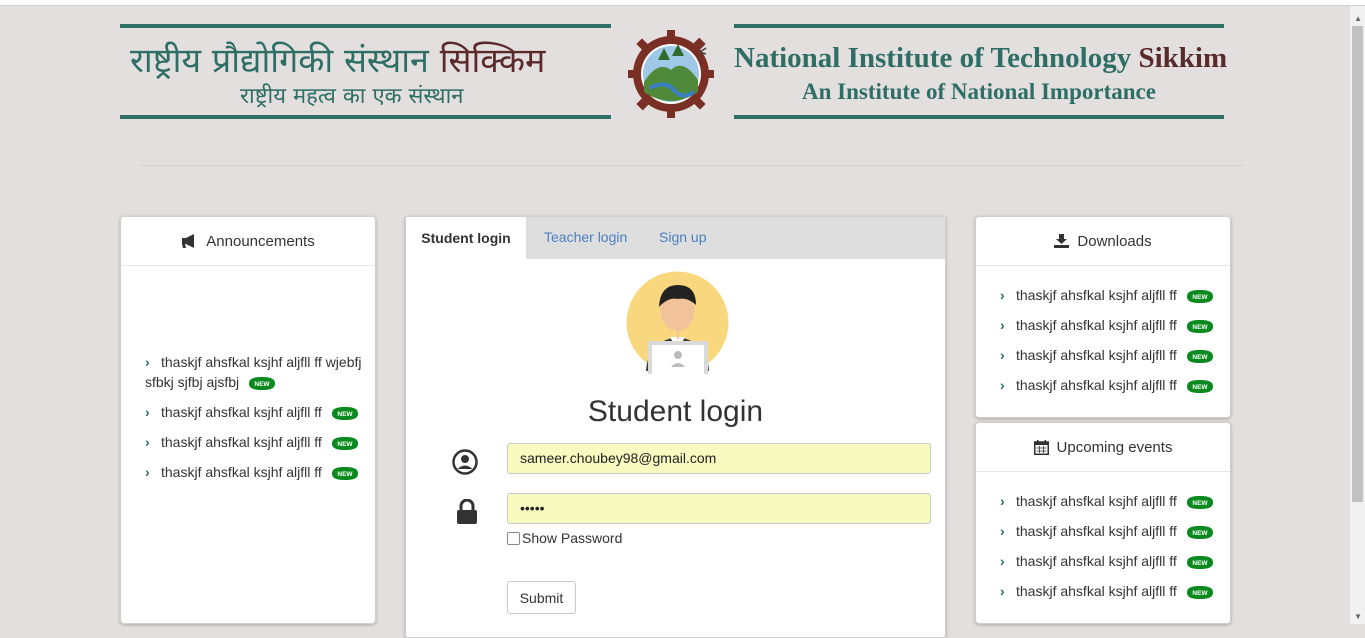 This screenshot has width=1365, height=638. Describe the element at coordinates (285, 61) in the screenshot. I see `hindi-title-main: राष्ट्रीय प्रौद्योगिकी संस्थान` at that location.